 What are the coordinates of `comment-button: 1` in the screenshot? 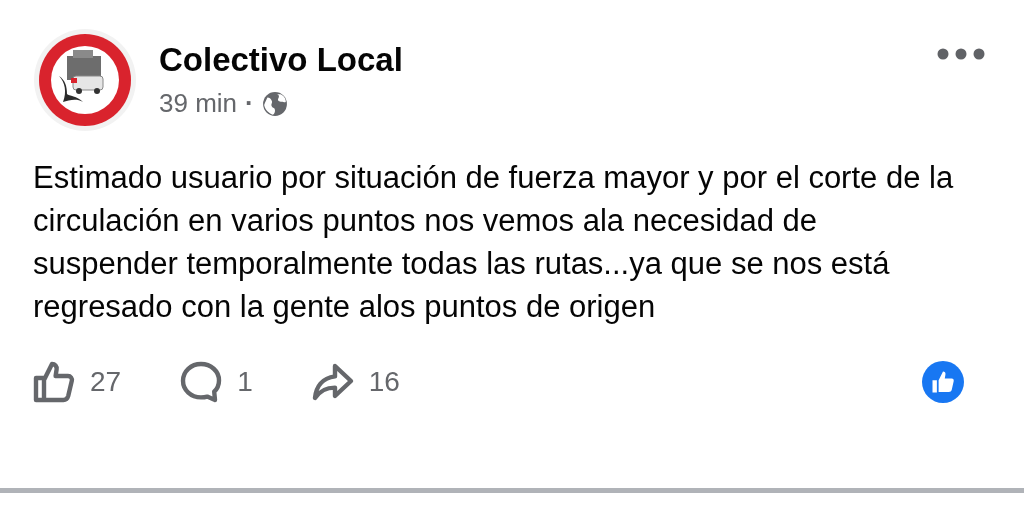 It's located at (215, 382).